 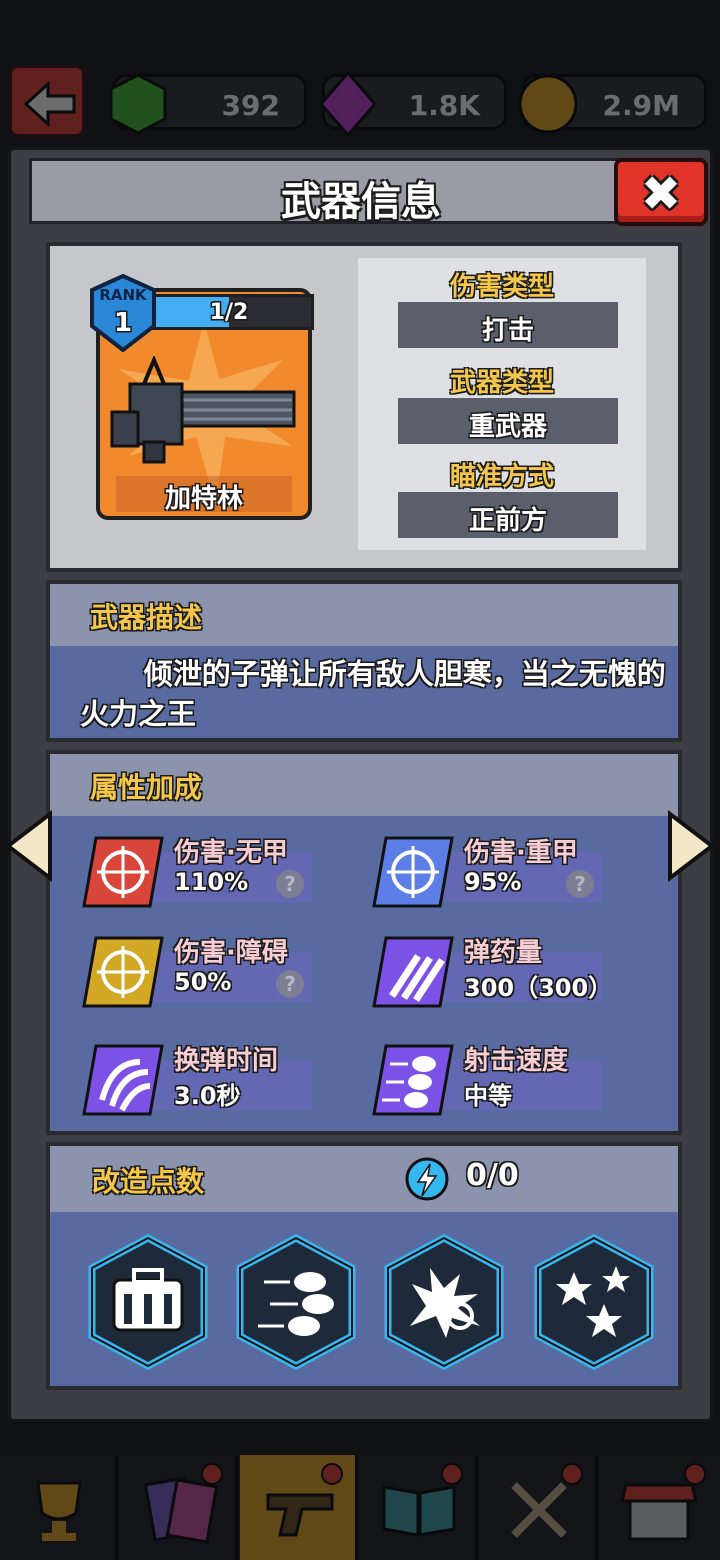 What do you see at coordinates (148, 1181) in the screenshot?
I see `modification-title: 改造点数` at bounding box center [148, 1181].